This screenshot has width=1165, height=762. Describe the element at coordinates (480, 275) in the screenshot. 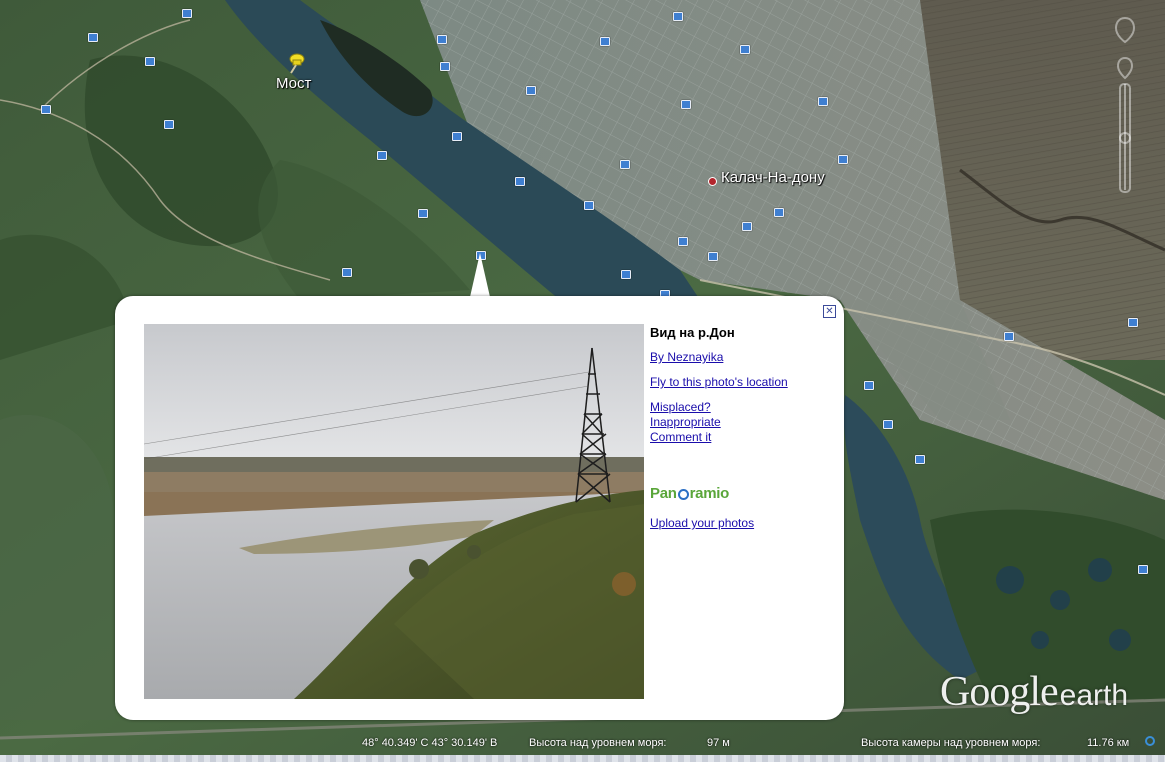

I see `balloon-pointer` at that location.